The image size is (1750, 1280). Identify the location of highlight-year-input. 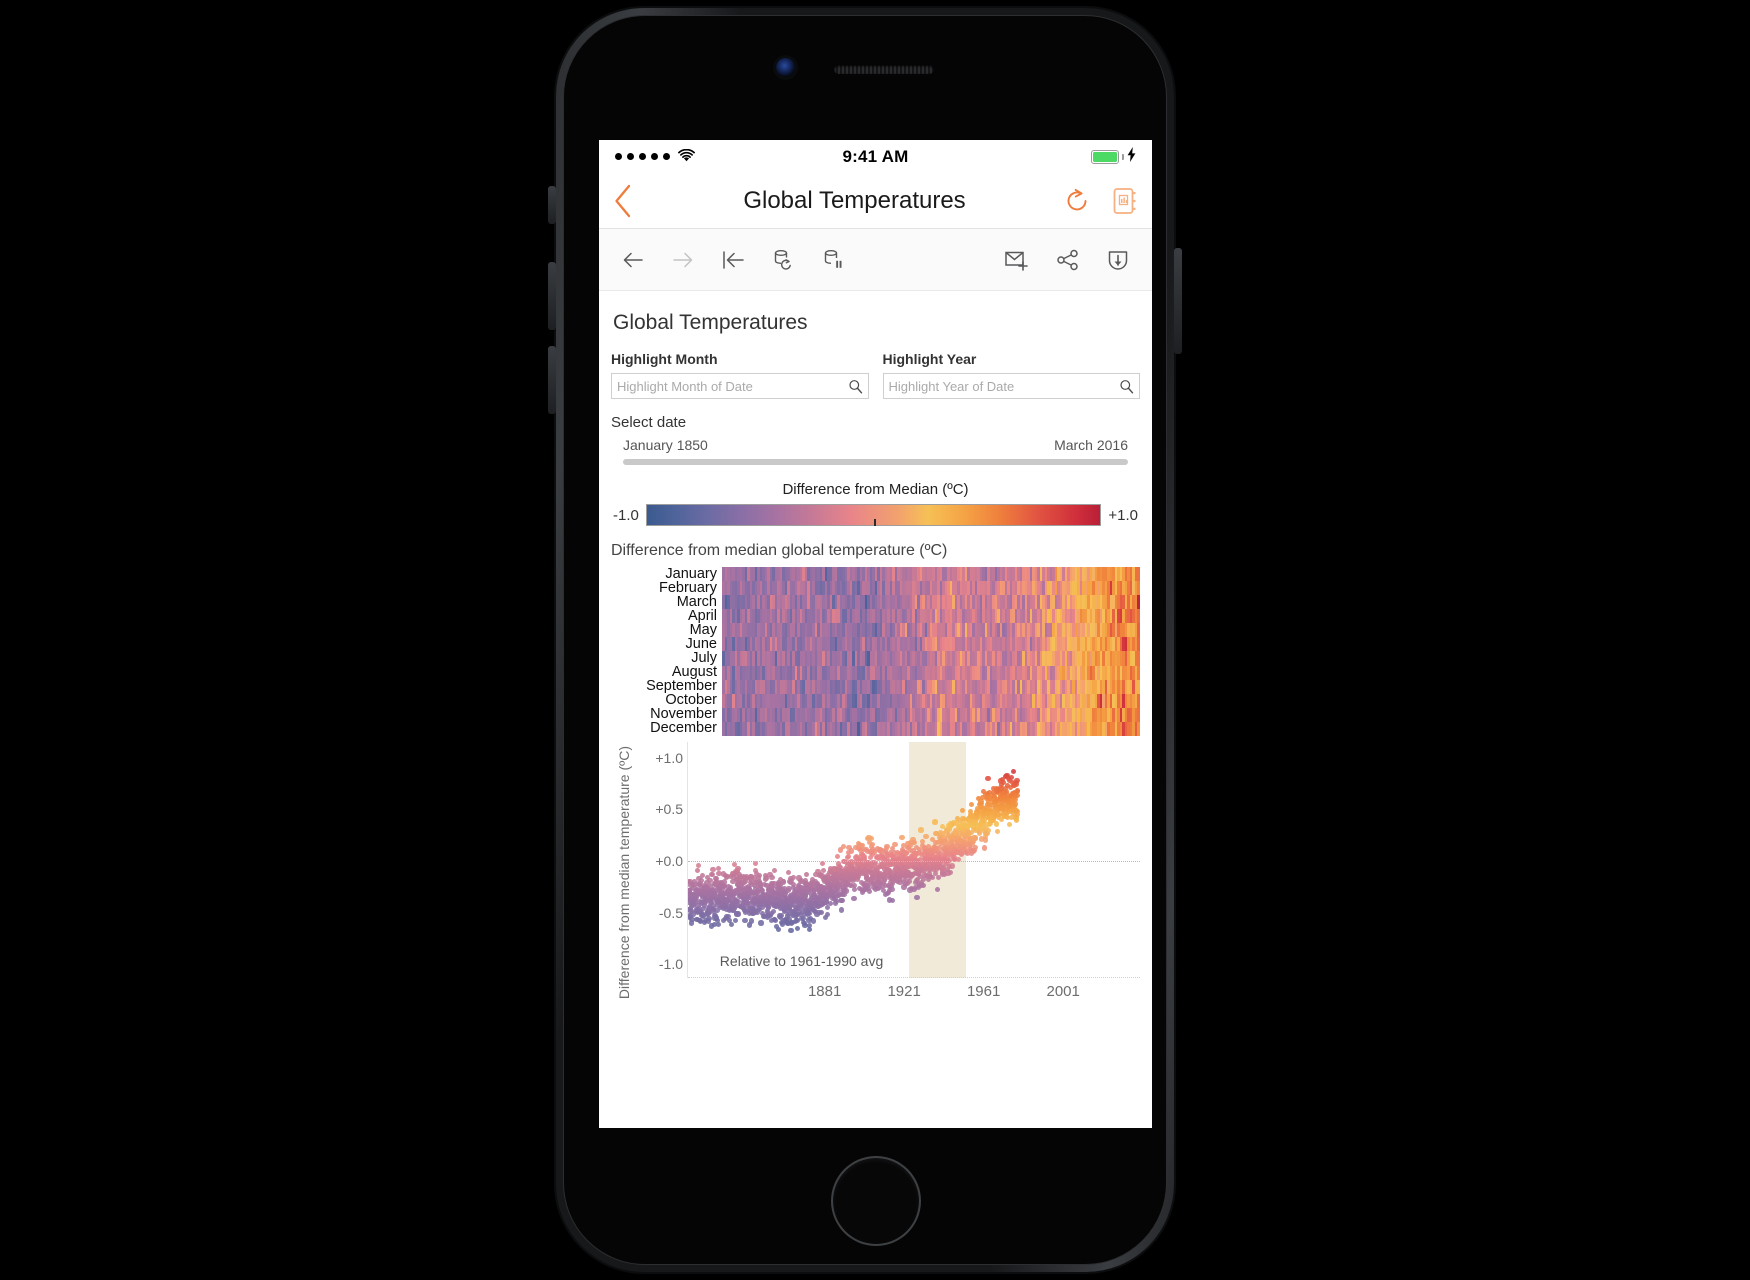
(1003, 386).